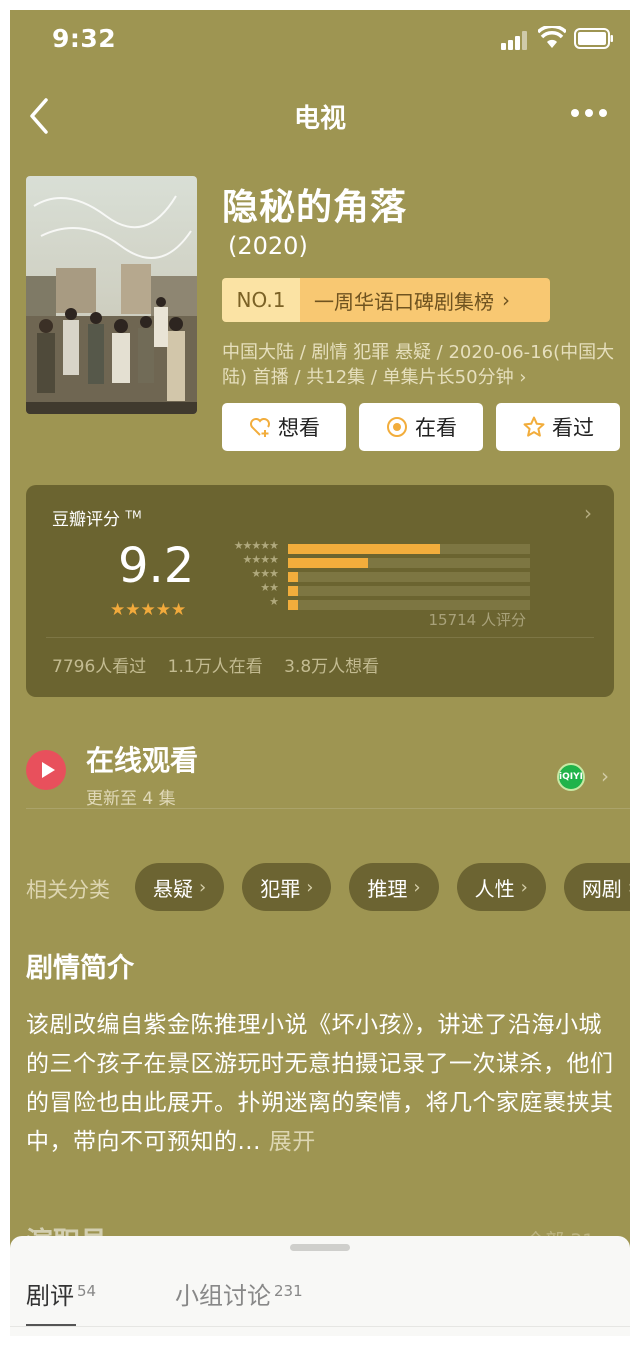 The height and width of the screenshot is (1346, 640). Describe the element at coordinates (180, 887) in the screenshot. I see `category-tag: 悬疑 ›` at that location.